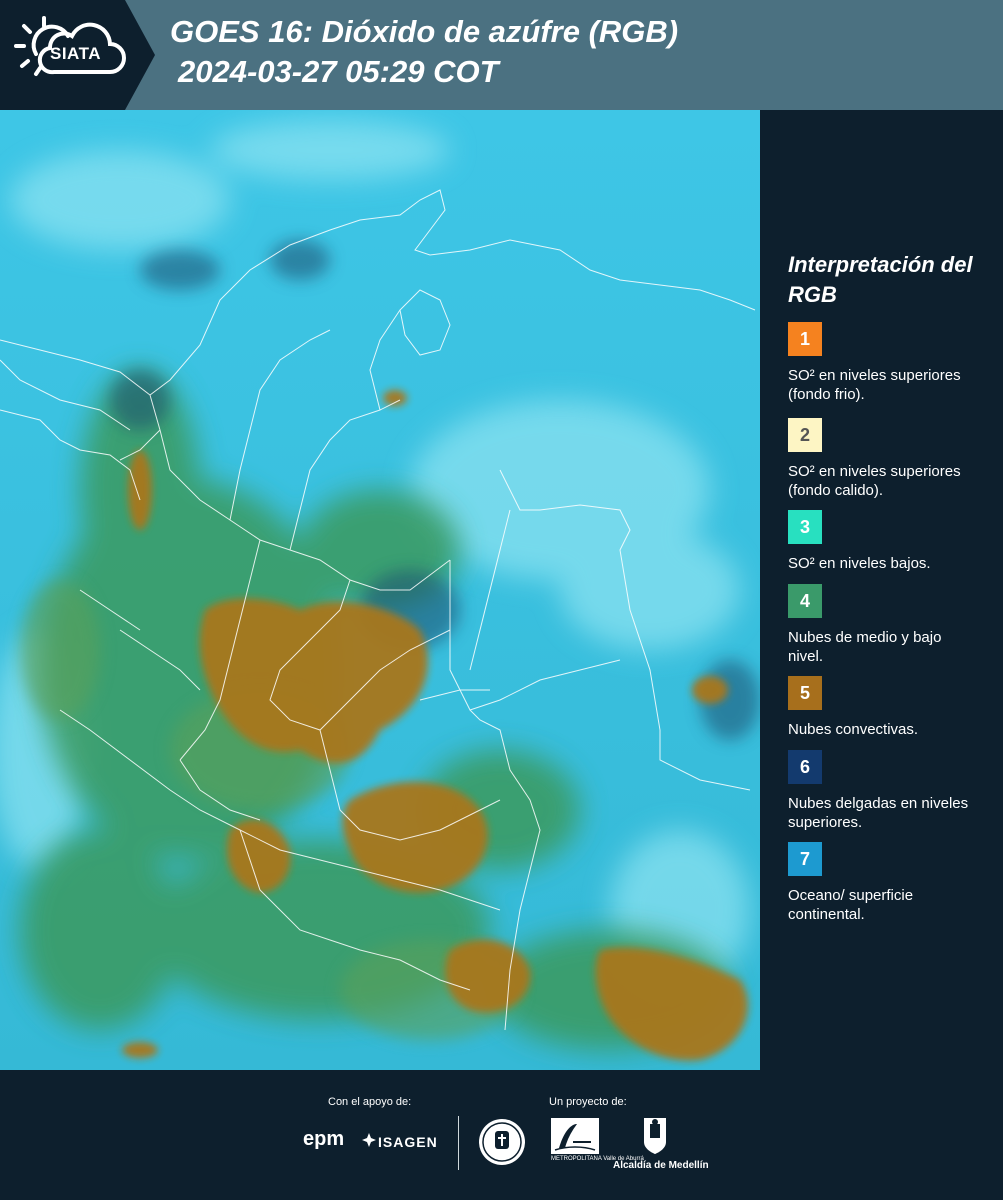  What do you see at coordinates (458, 1143) in the screenshot?
I see `footer-divider` at bounding box center [458, 1143].